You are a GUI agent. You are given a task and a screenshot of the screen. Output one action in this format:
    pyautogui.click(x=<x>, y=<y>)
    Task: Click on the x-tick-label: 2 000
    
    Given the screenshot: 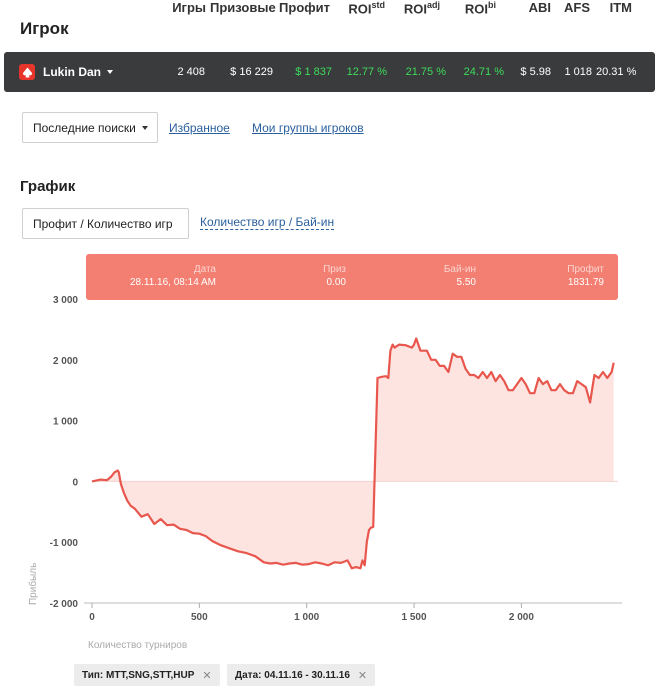 What is the action you would take?
    pyautogui.click(x=521, y=617)
    